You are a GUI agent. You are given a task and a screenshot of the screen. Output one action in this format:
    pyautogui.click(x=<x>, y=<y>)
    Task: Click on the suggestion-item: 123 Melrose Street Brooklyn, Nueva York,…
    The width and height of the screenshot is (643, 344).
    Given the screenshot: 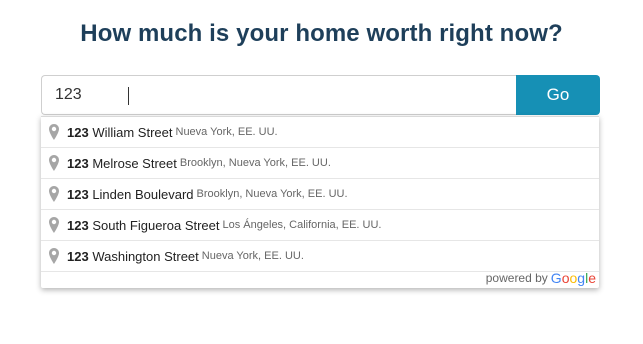 What is the action you would take?
    pyautogui.click(x=320, y=163)
    